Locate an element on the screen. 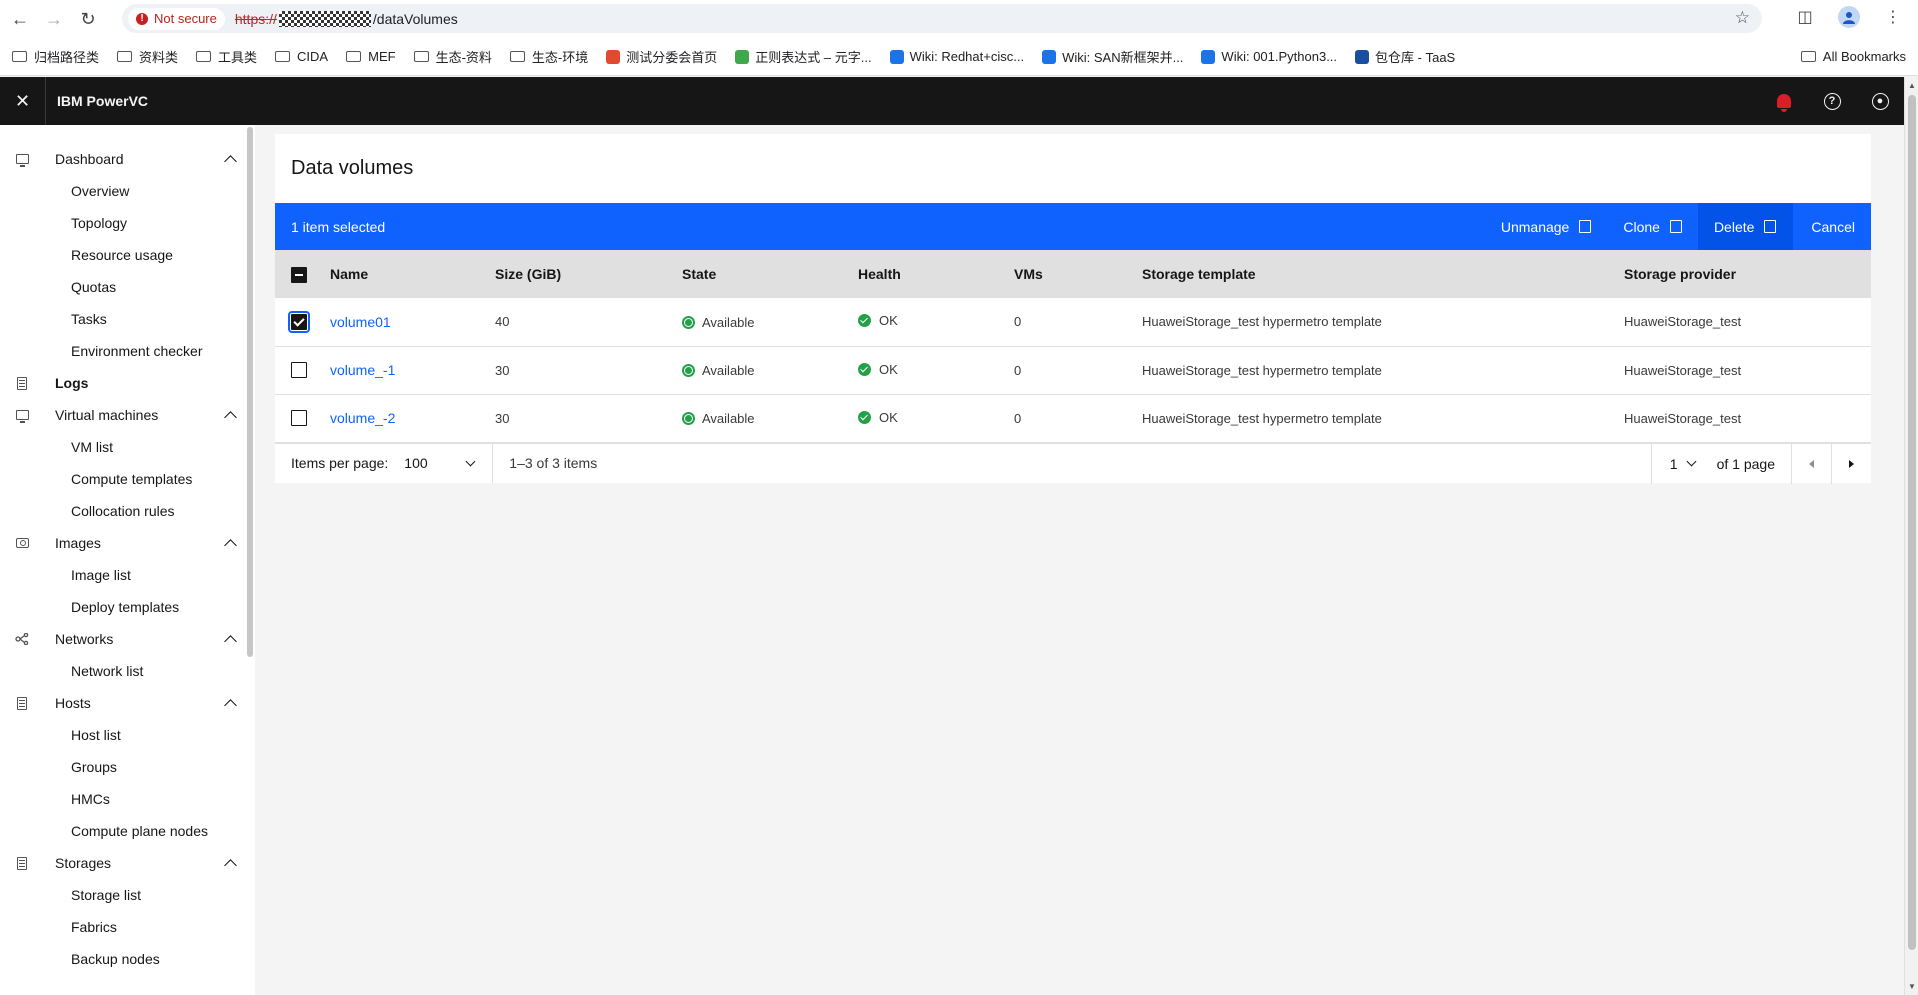 The width and height of the screenshot is (1918, 995). bookmark-item: 生态-资料 is located at coordinates (452, 56).